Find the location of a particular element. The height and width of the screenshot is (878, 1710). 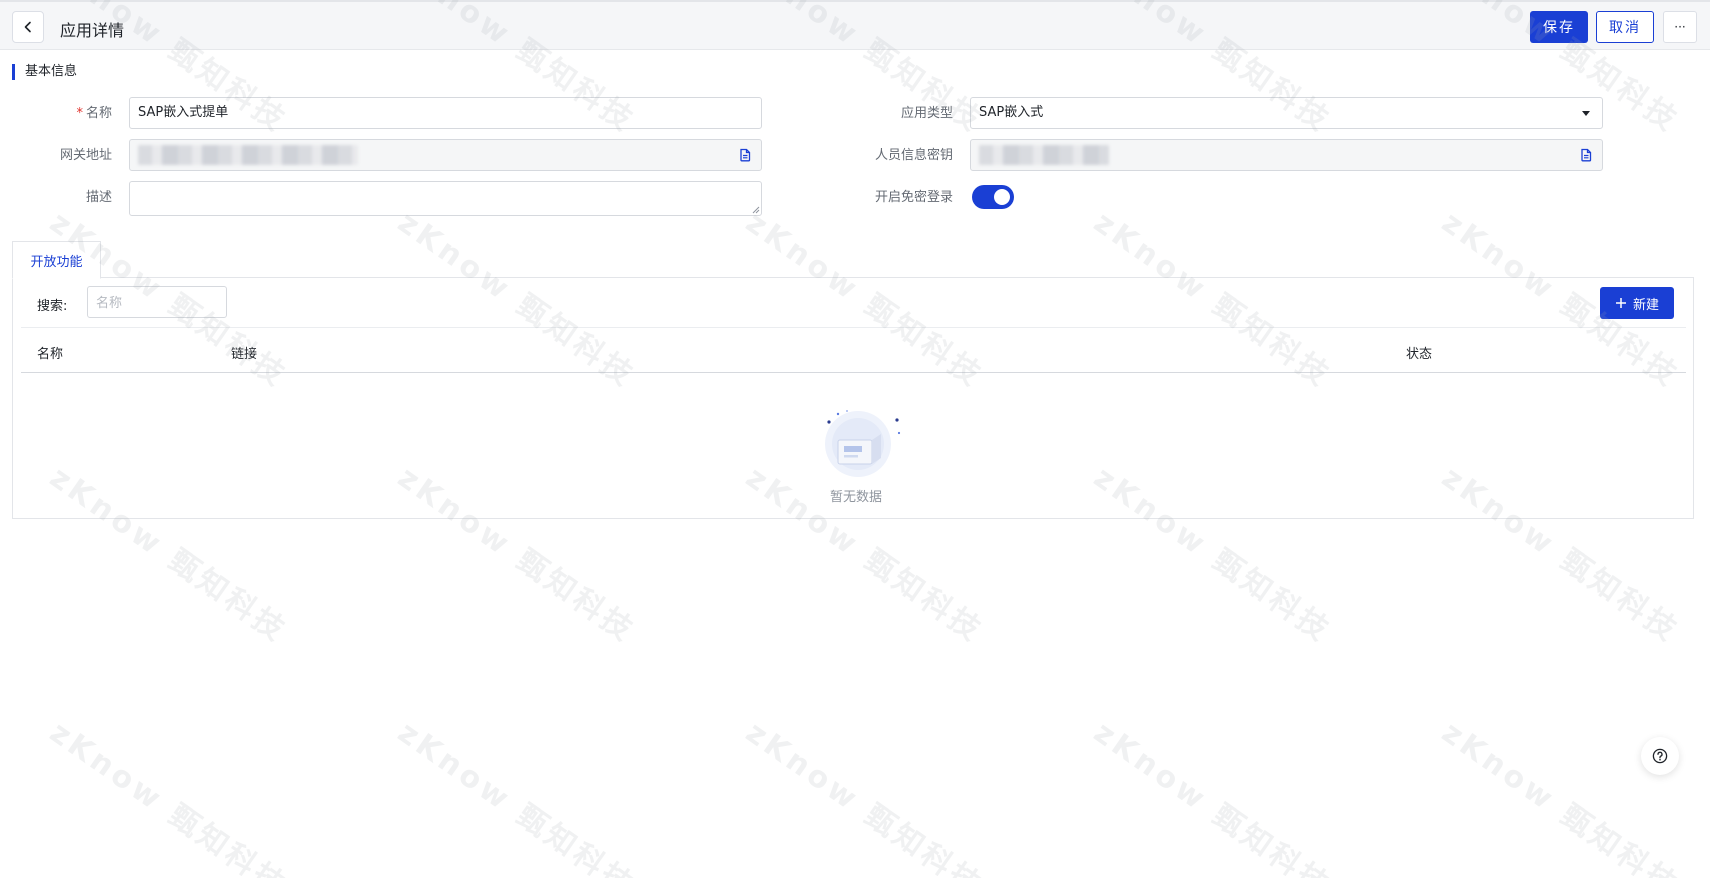

save-button: 保存 is located at coordinates (1559, 27).